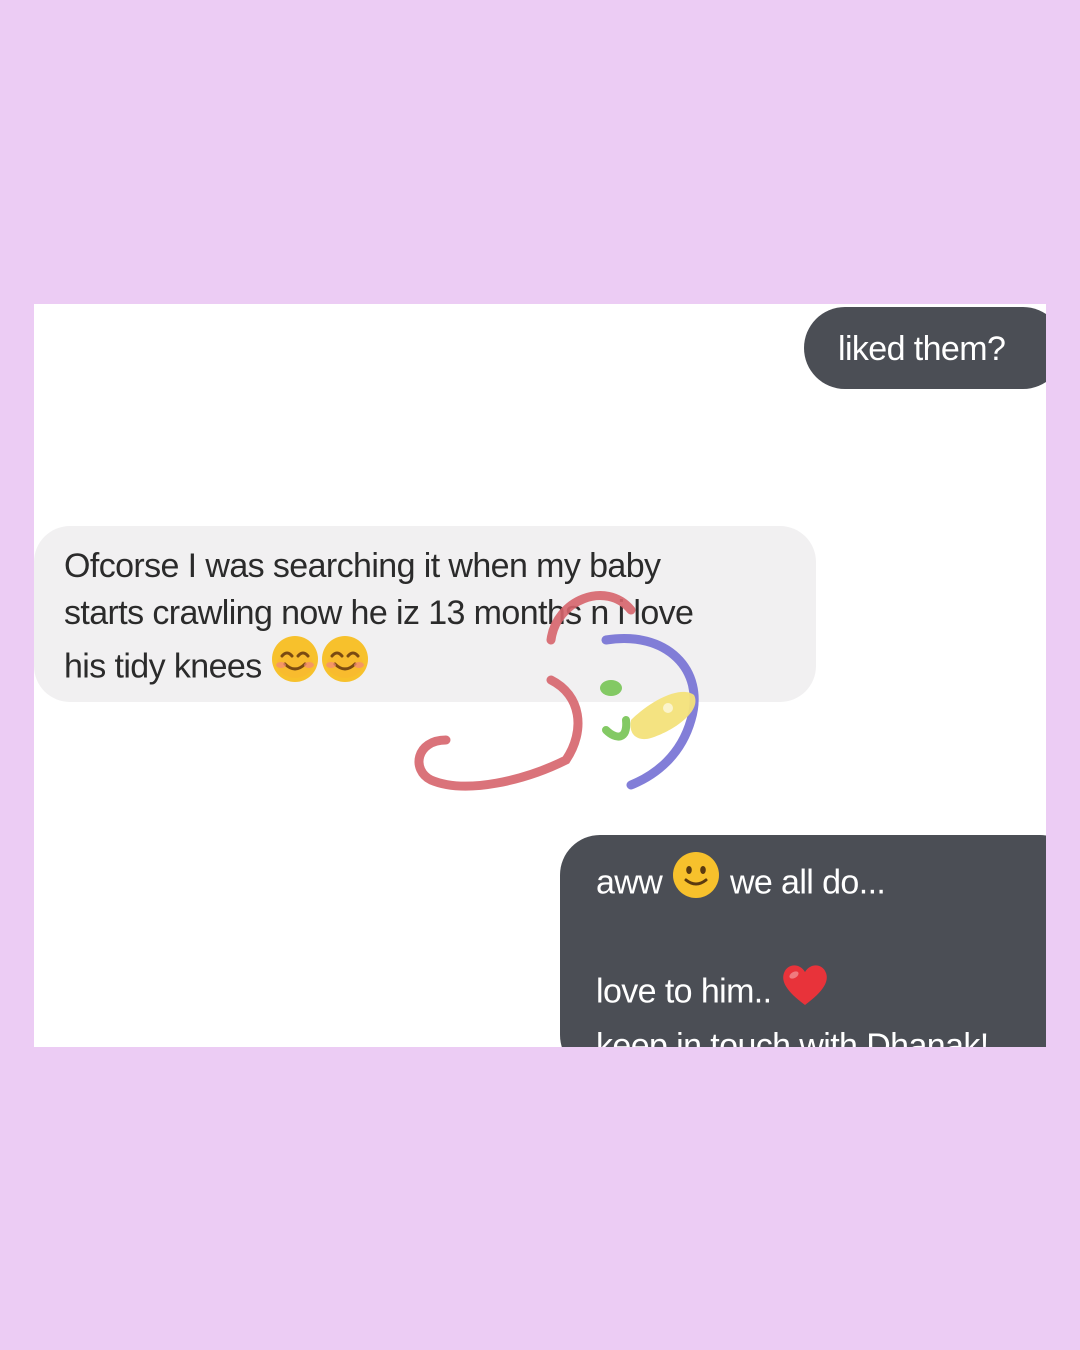 The image size is (1080, 1350). What do you see at coordinates (163, 666) in the screenshot?
I see `message-text: his tidy knees` at bounding box center [163, 666].